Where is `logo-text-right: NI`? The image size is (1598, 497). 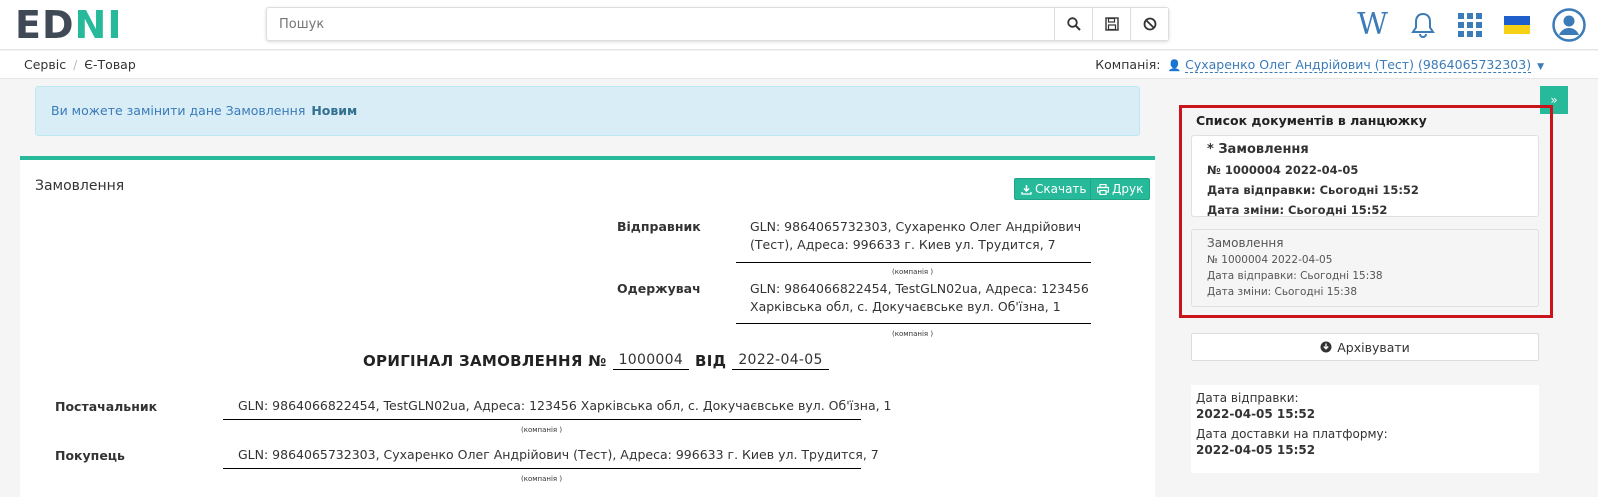
logo-text-right: NI is located at coordinates (98, 25).